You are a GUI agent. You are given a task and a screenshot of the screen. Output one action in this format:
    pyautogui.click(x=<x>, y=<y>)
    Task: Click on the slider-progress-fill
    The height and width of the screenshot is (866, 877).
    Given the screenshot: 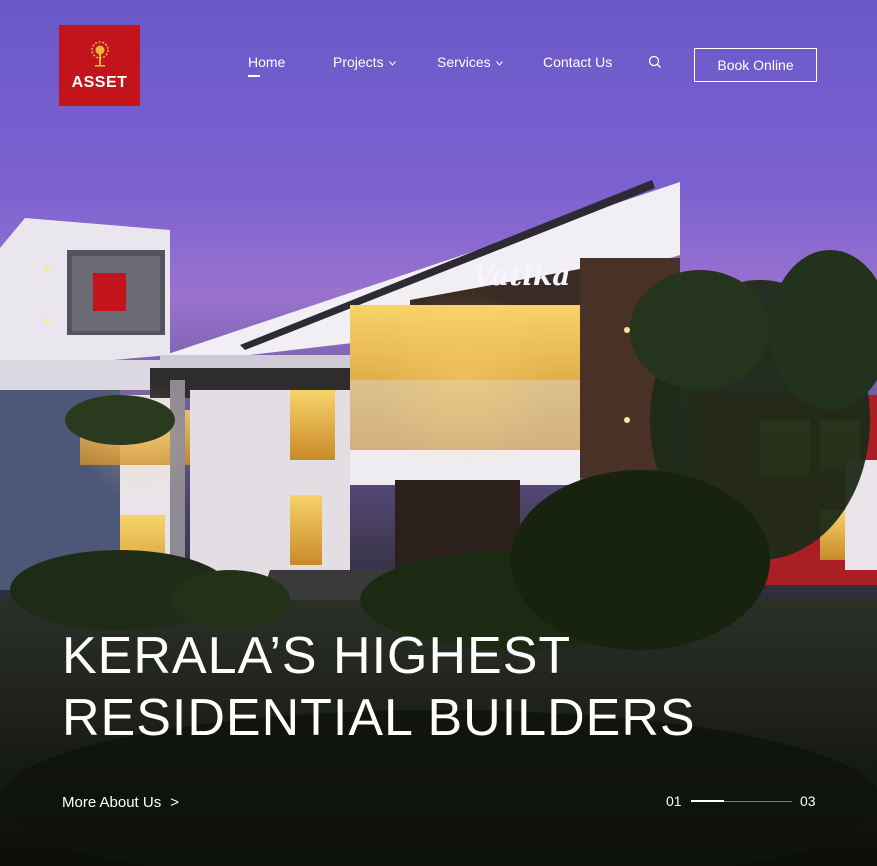 What is the action you would take?
    pyautogui.click(x=707, y=801)
    